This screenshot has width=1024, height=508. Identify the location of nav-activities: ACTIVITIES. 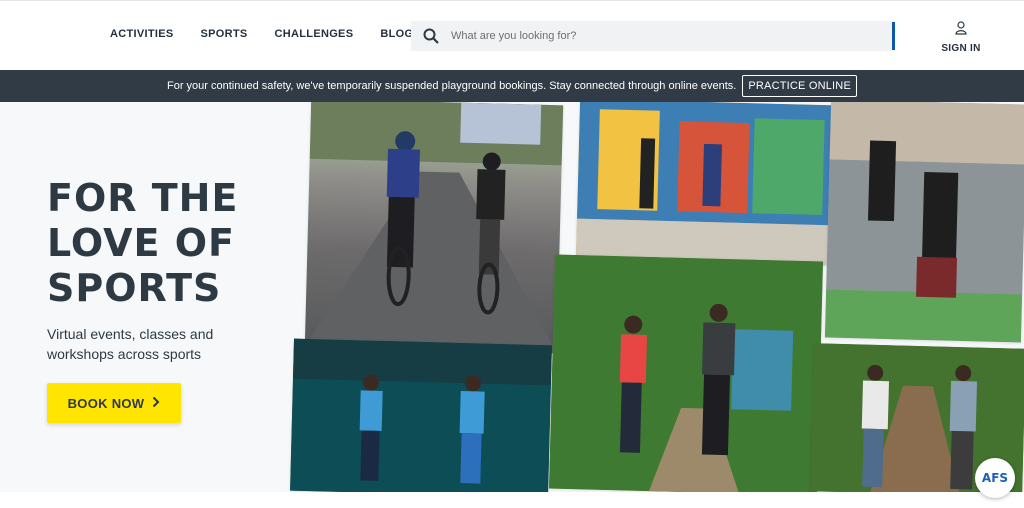
(142, 34).